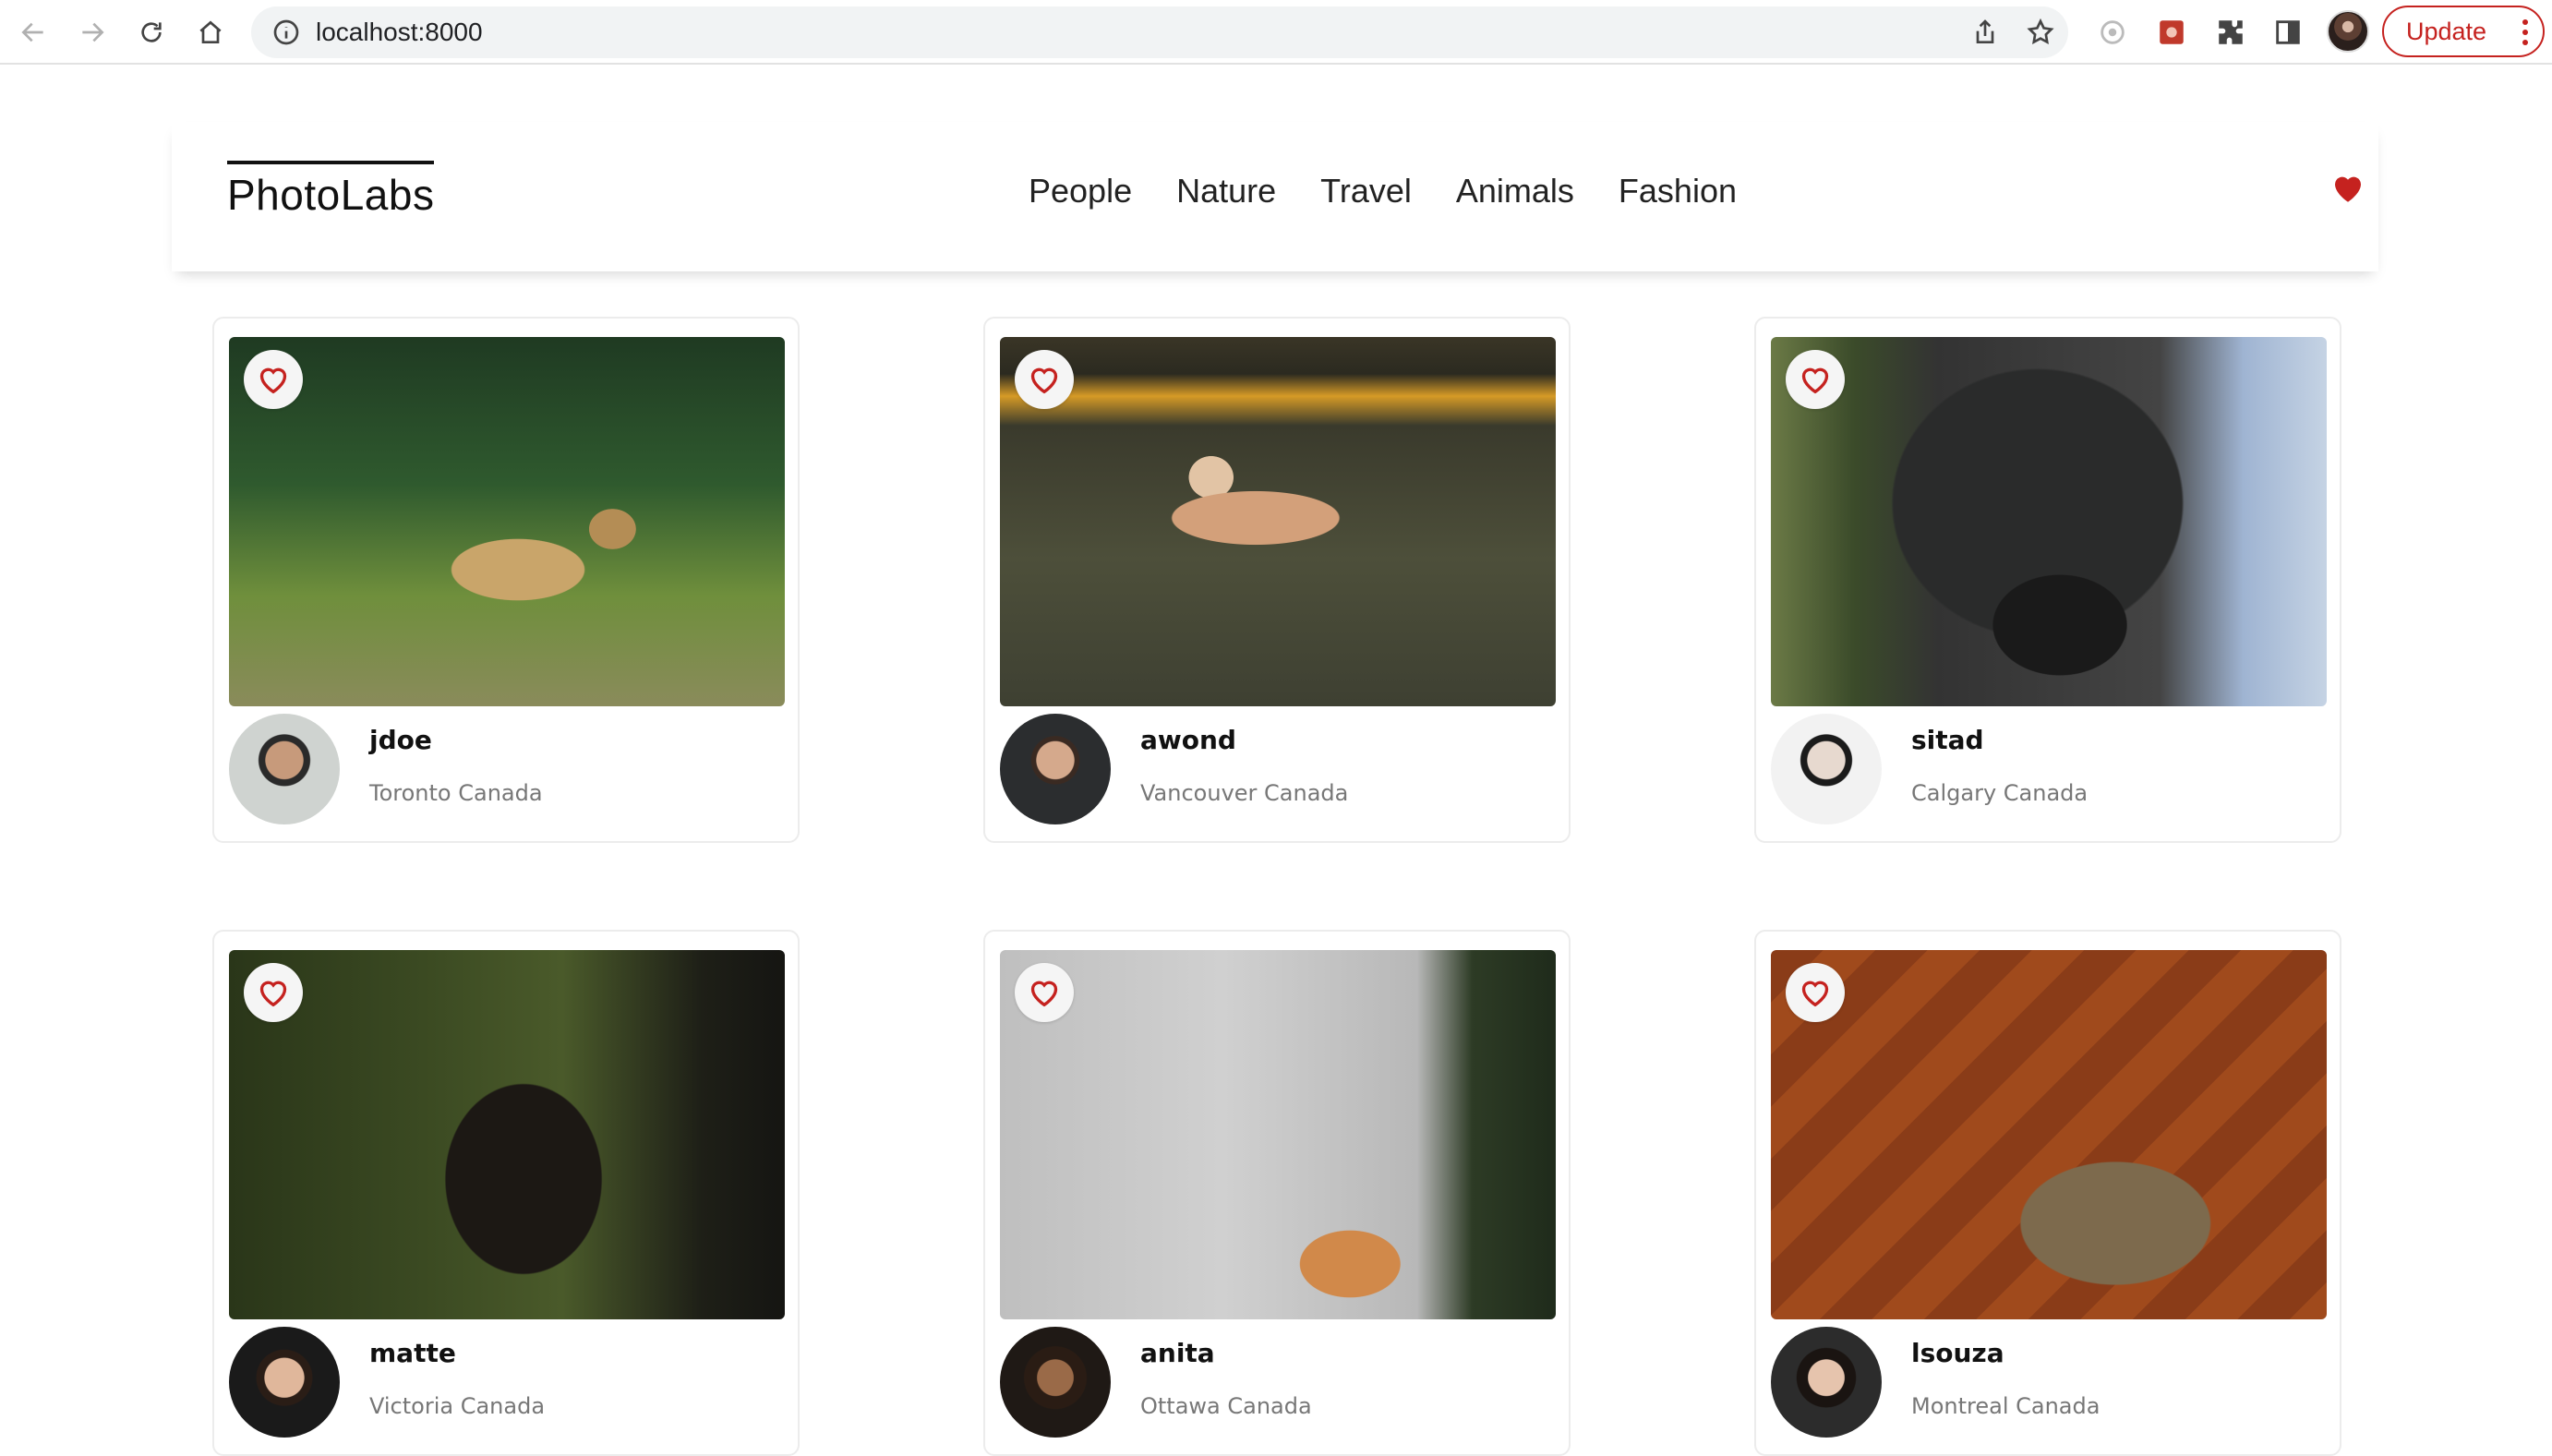 The width and height of the screenshot is (2552, 1456). What do you see at coordinates (2040, 32) in the screenshot?
I see `star-icon` at bounding box center [2040, 32].